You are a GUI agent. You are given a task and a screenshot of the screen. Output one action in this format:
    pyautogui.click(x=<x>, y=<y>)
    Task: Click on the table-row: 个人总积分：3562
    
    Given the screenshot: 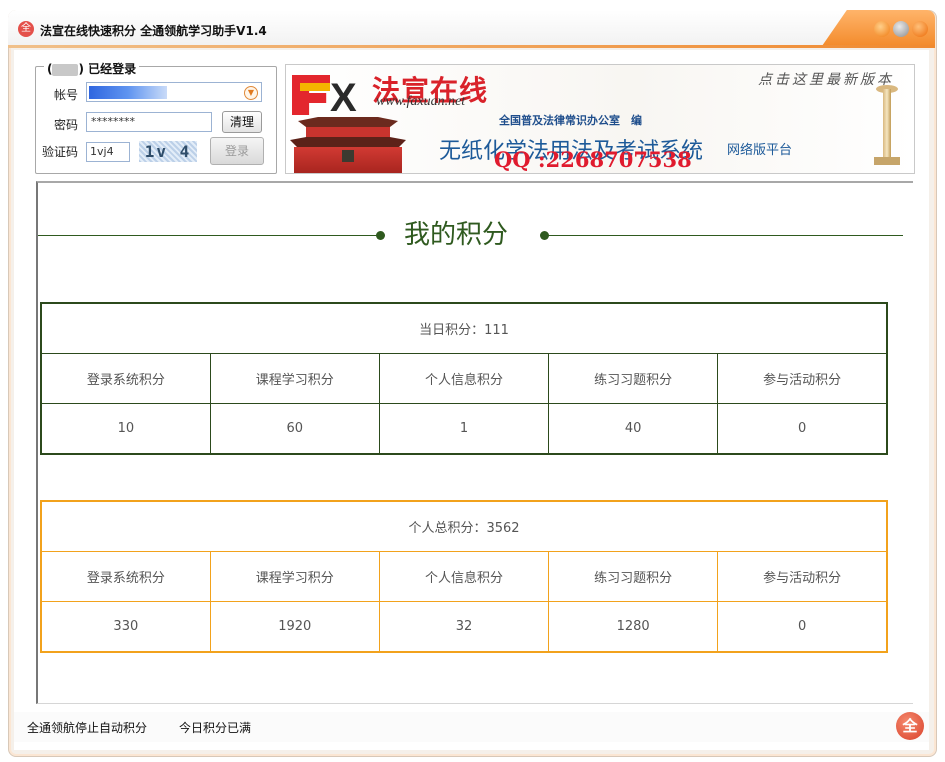 What is the action you would take?
    pyautogui.click(x=464, y=526)
    